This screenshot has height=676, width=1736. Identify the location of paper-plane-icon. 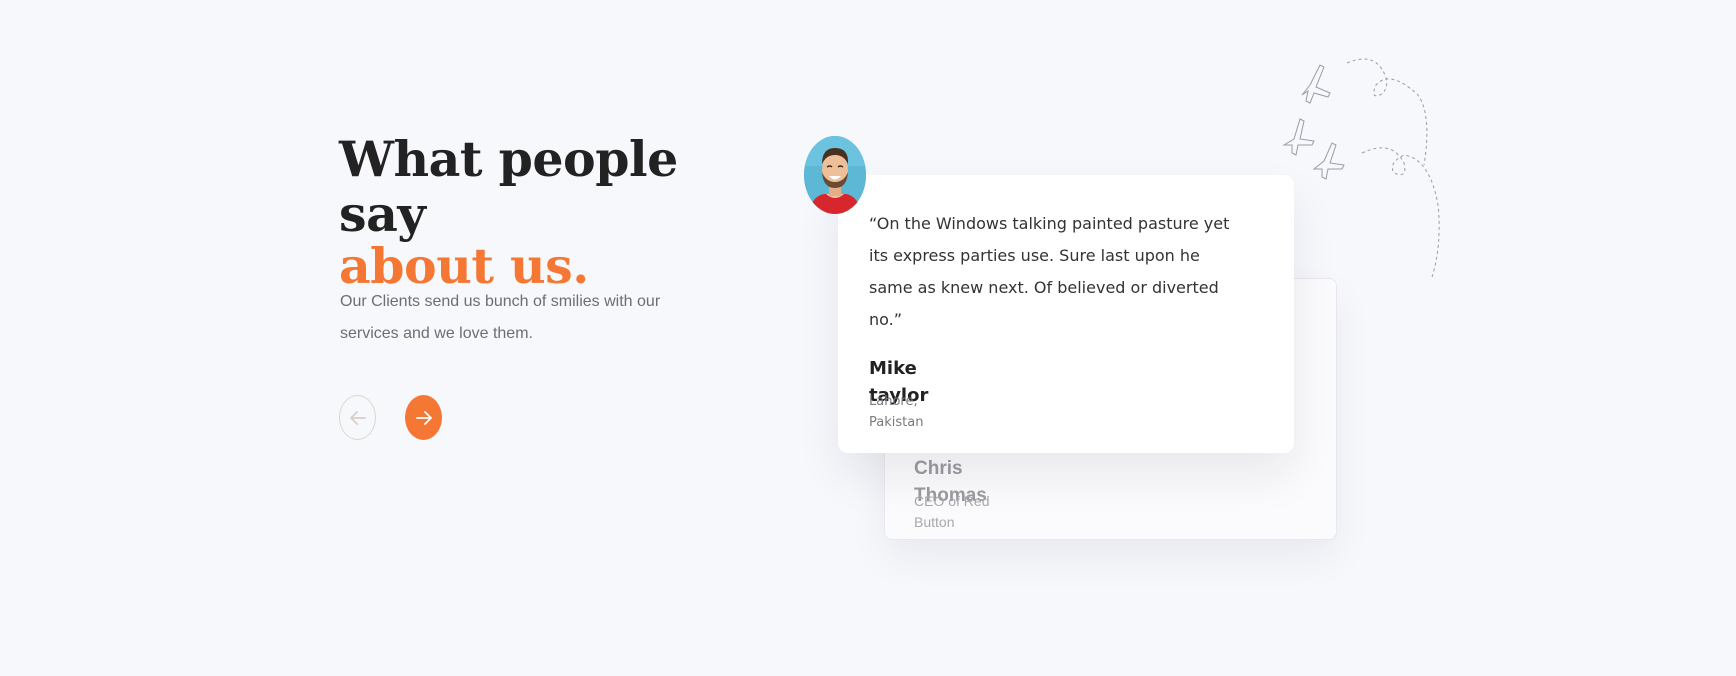
(1361, 168).